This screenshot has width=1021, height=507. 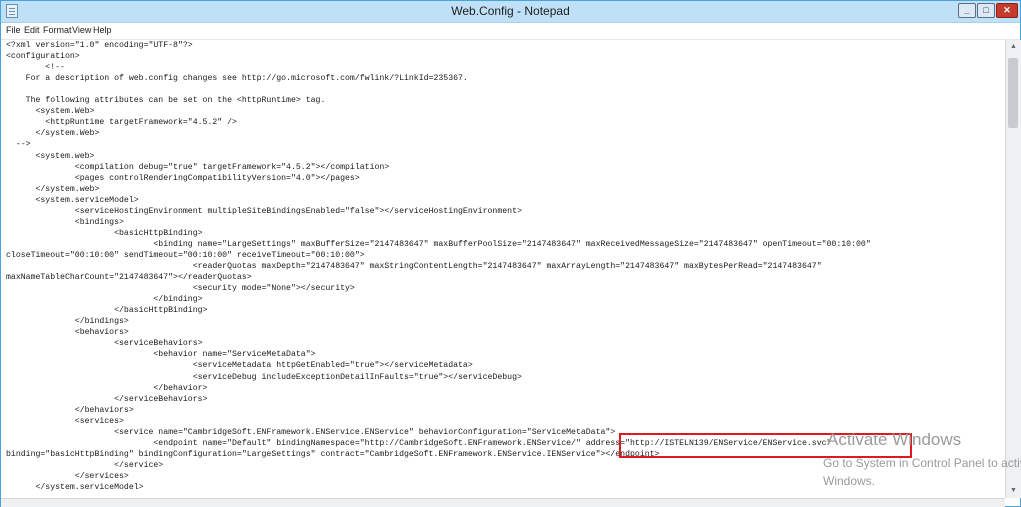 I want to click on close-button: ✕, so click(x=1007, y=10).